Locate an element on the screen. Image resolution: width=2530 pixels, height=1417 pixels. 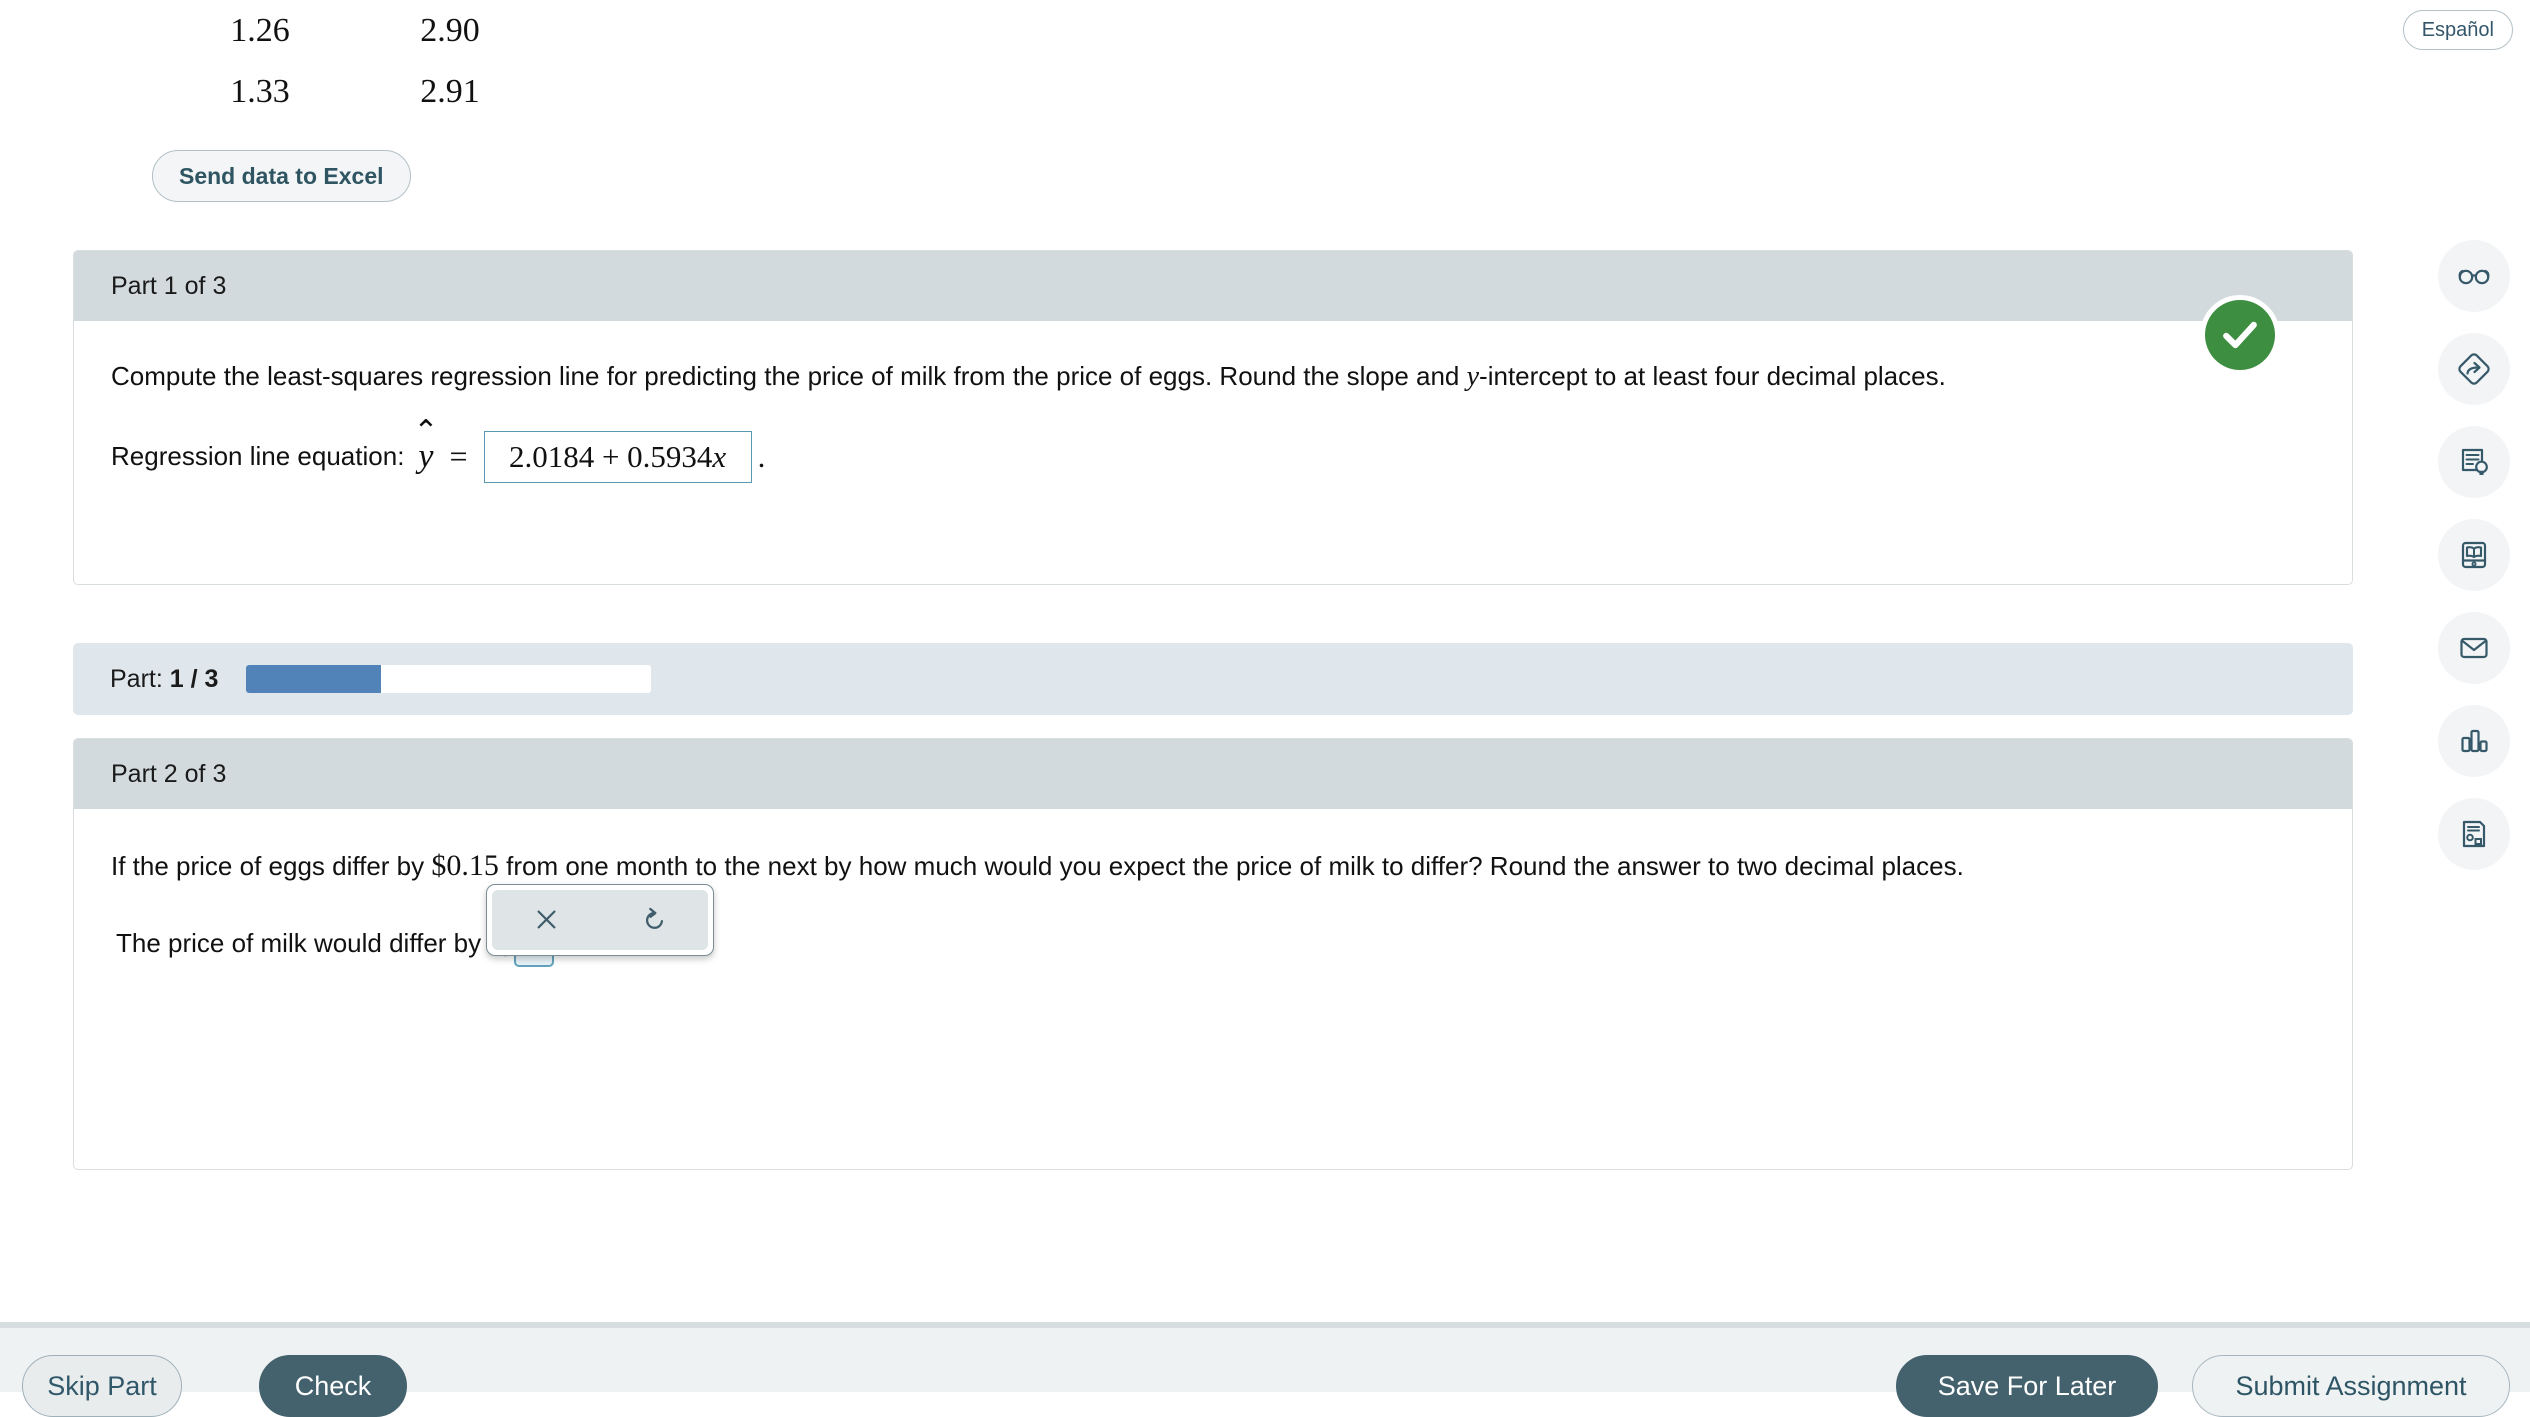
part-2-answer-label: The price of milk would differ by is located at coordinates (299, 942).